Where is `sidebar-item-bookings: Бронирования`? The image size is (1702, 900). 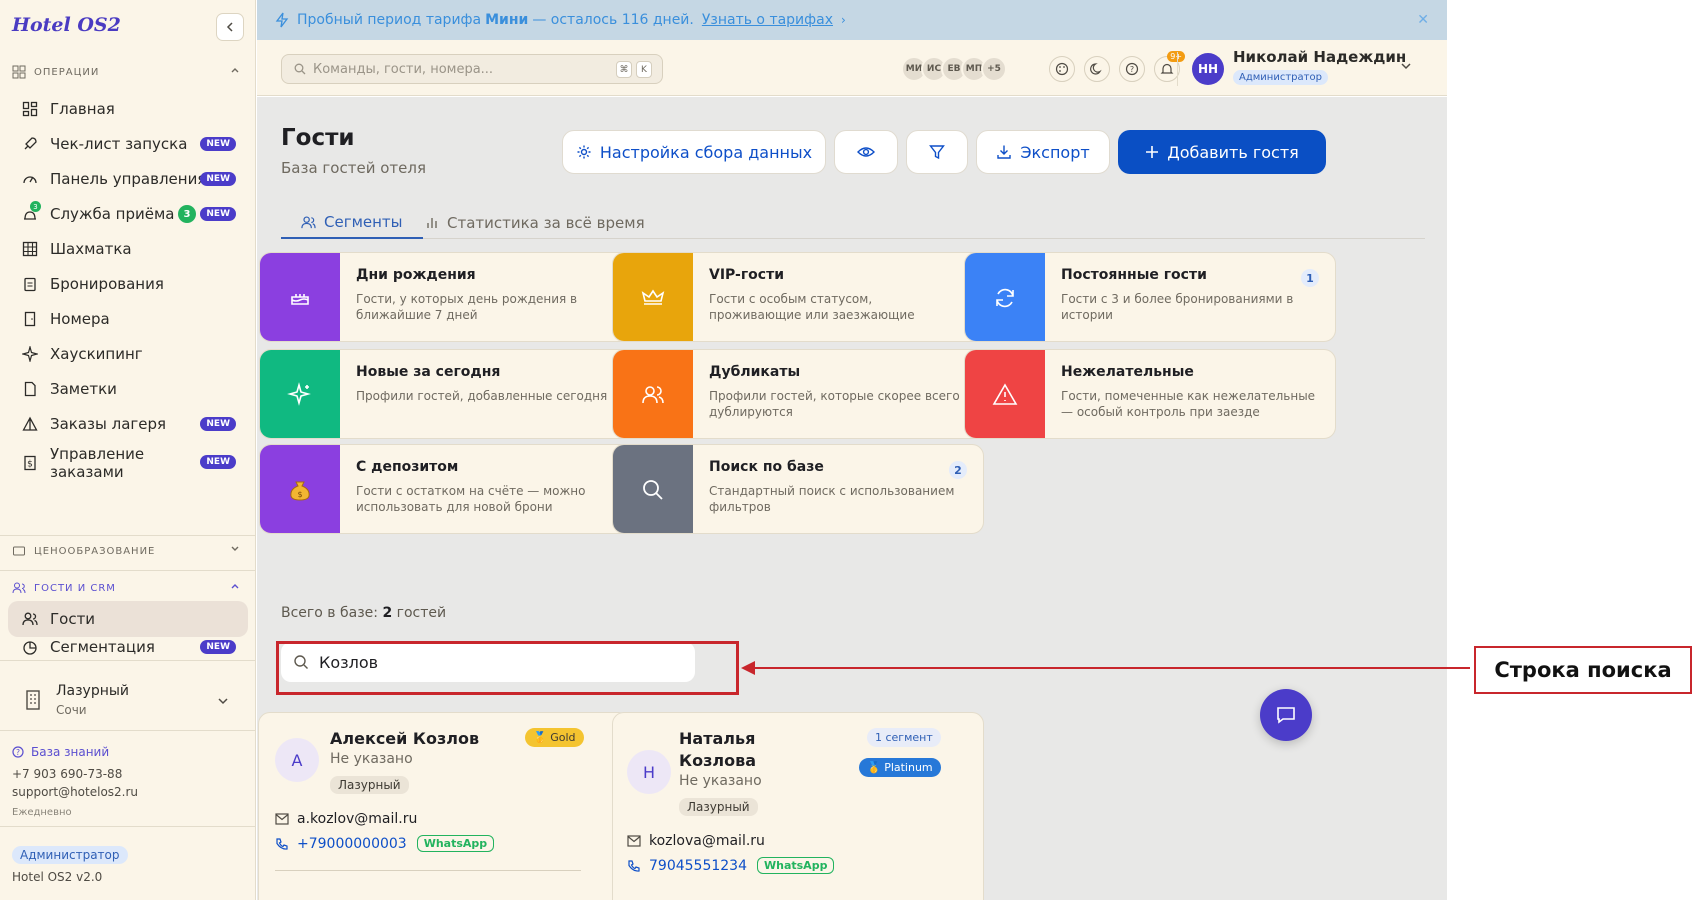 sidebar-item-bookings: Бронирования is located at coordinates (128, 284).